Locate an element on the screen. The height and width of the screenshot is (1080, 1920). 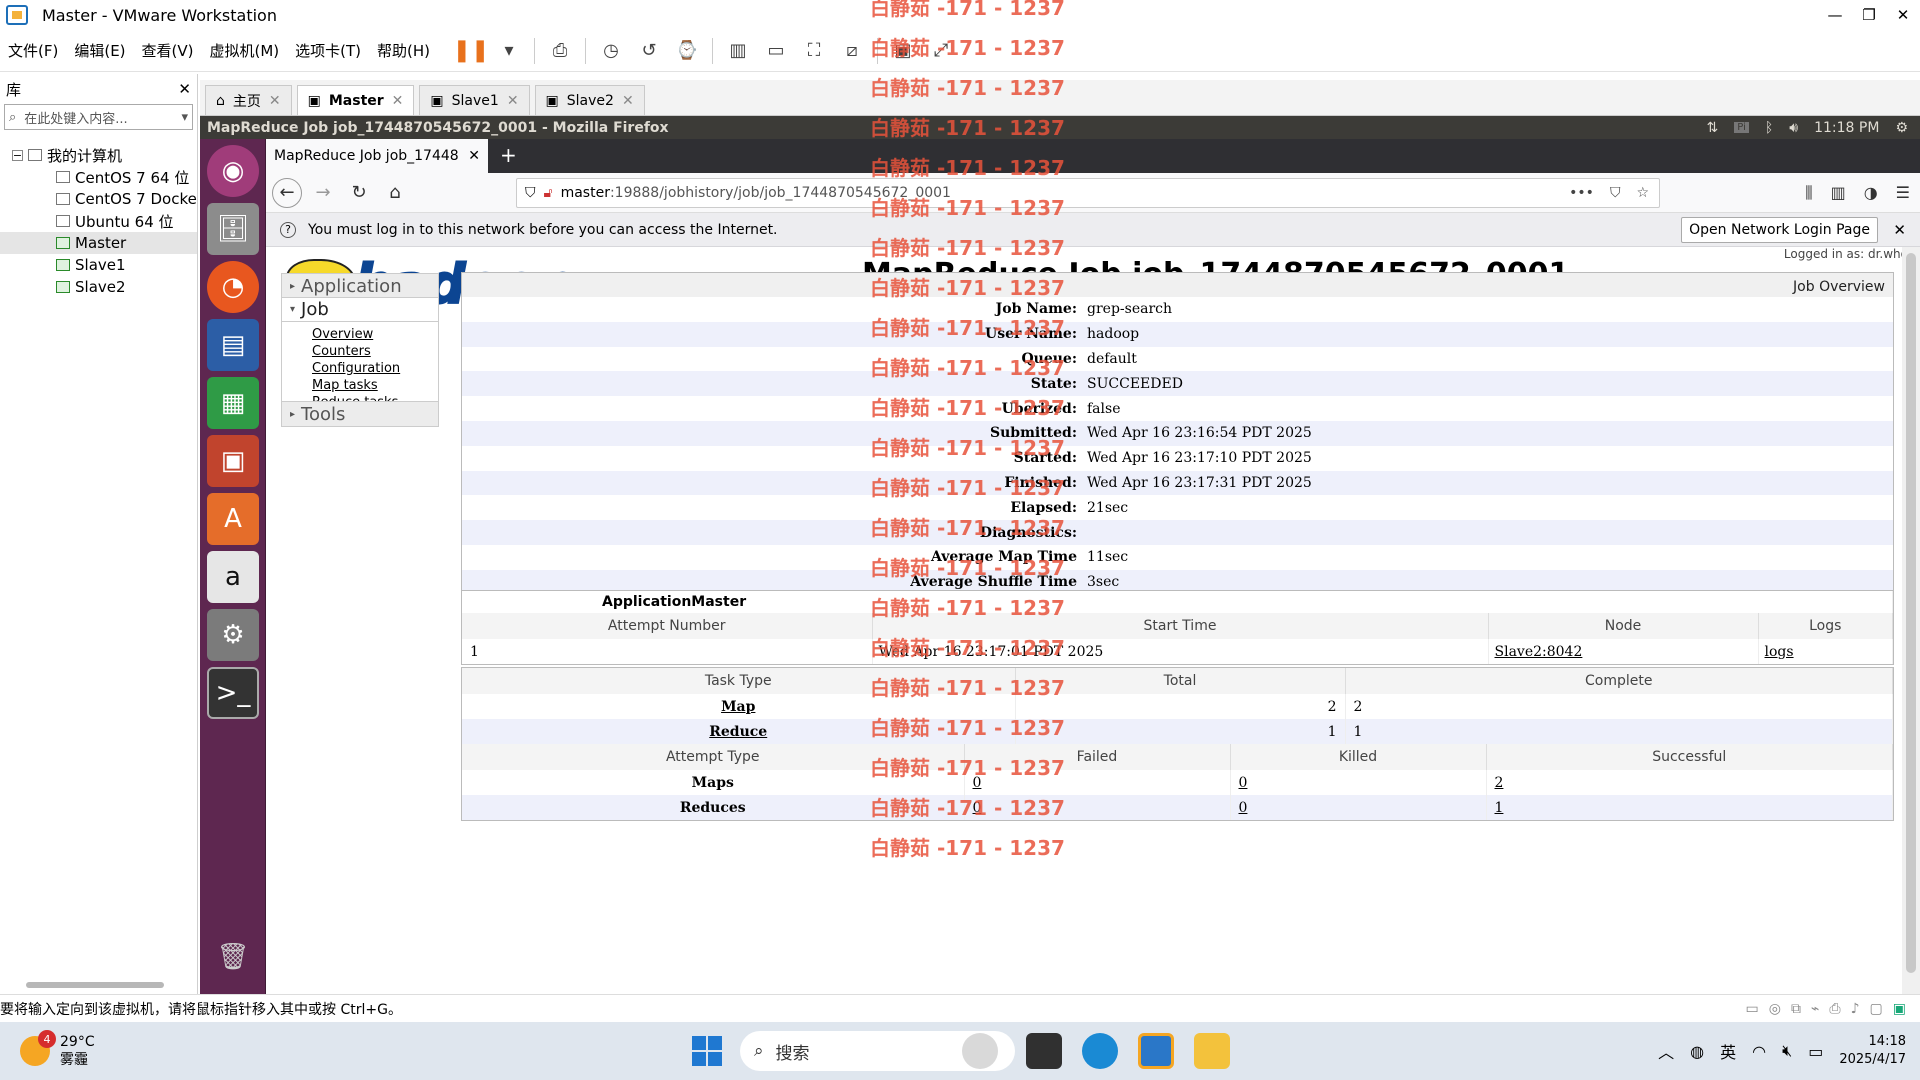
task-type-reduce-link: Reduce is located at coordinates (738, 732).